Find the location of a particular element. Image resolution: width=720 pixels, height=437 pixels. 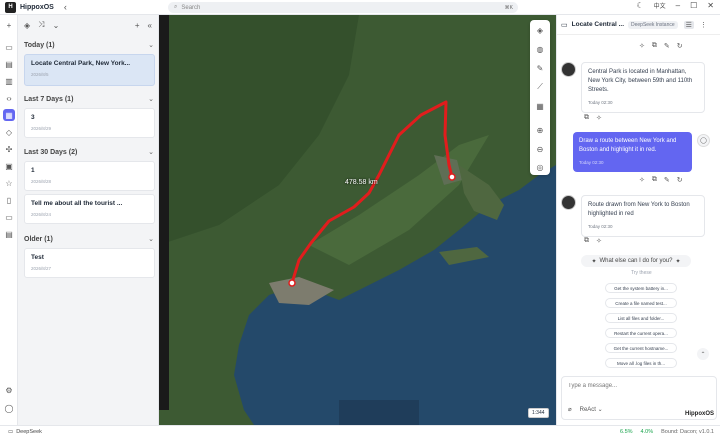

mode-selector: ReAct ⌄ is located at coordinates (591, 409).